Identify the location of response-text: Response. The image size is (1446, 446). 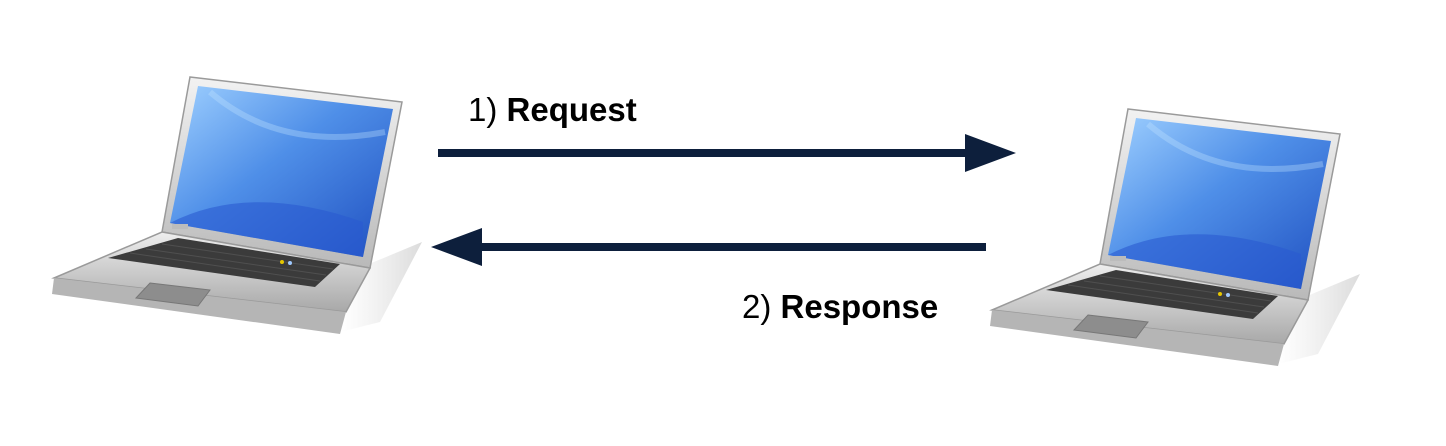
(859, 306).